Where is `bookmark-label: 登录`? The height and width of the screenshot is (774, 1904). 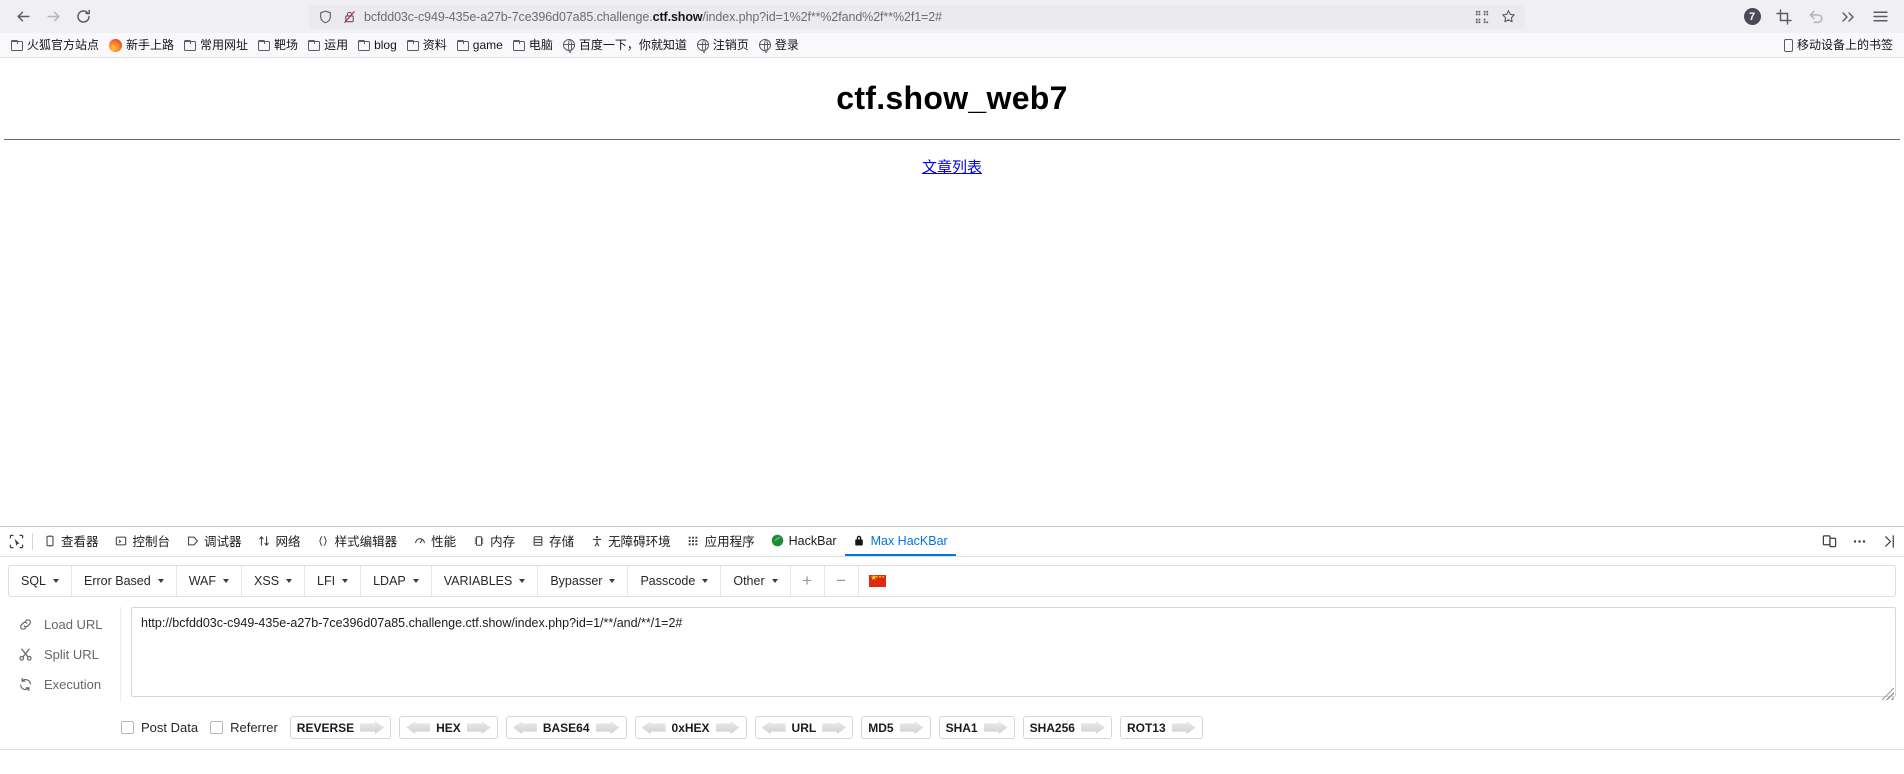
bookmark-label: 登录 is located at coordinates (786, 45).